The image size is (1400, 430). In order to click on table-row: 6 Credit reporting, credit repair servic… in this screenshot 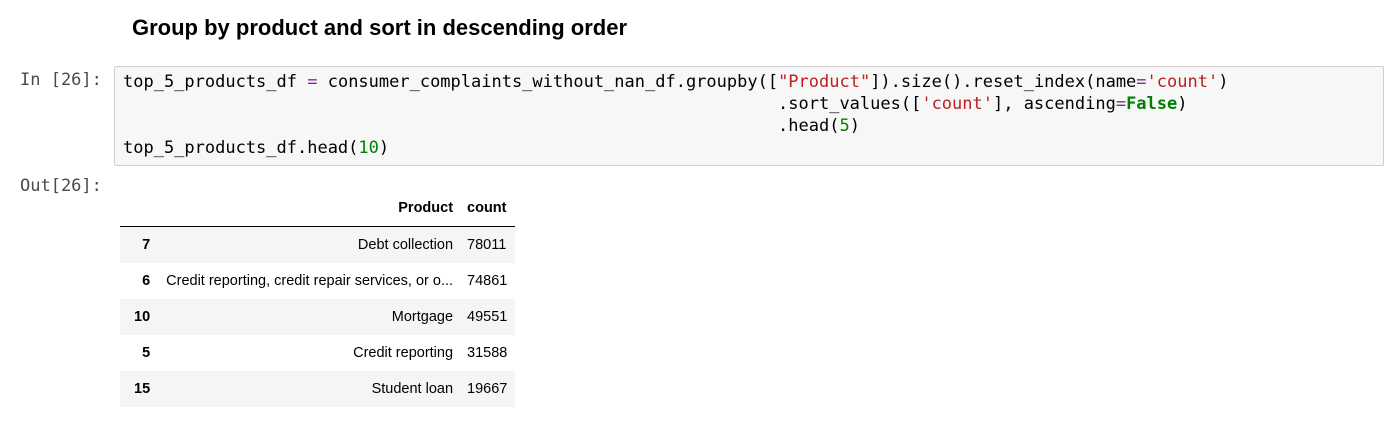, I will do `click(318, 281)`.